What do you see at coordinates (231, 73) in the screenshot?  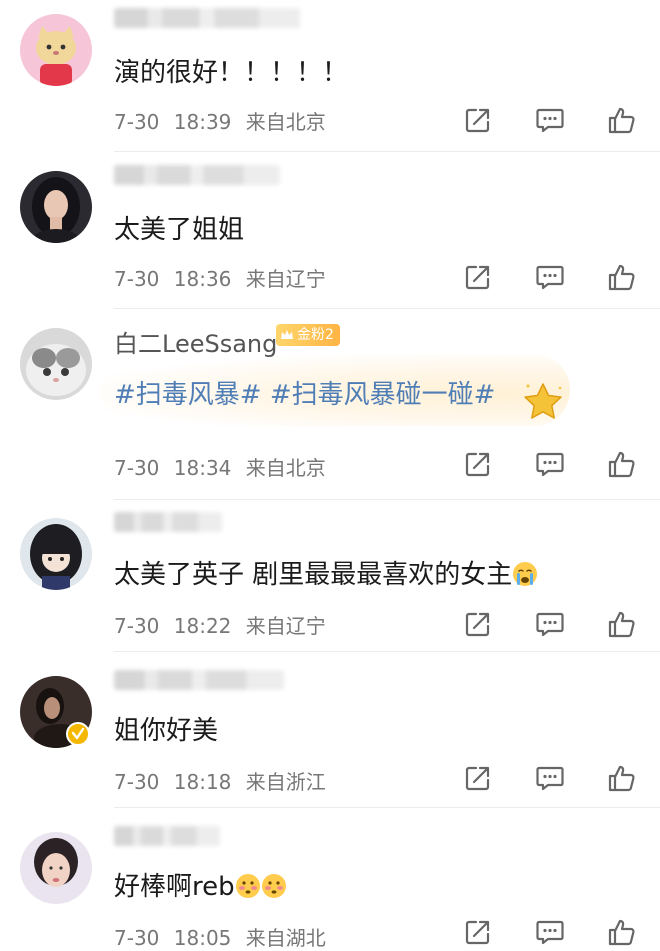 I see `comment-text: 演的很好！！！！！` at bounding box center [231, 73].